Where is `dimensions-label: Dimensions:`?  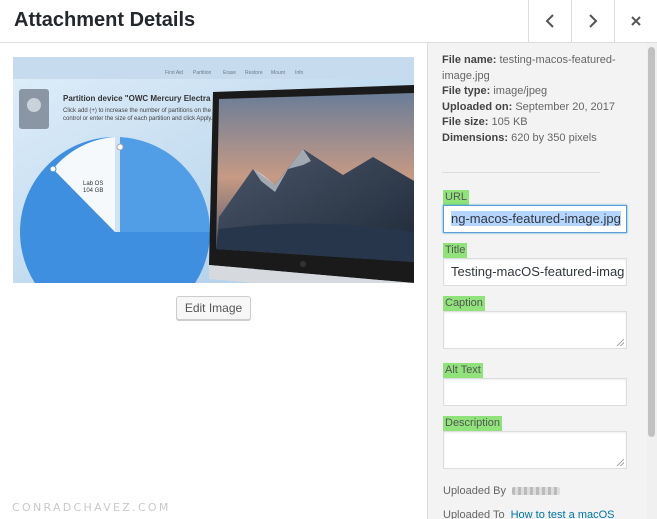
dimensions-label: Dimensions: is located at coordinates (475, 137).